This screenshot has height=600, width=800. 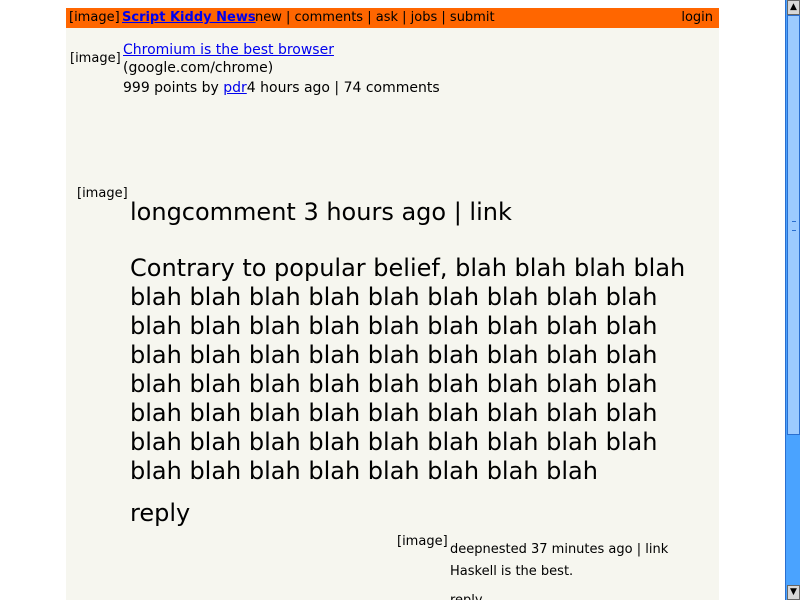 I want to click on upvote-image: [image], so click(x=95, y=58).